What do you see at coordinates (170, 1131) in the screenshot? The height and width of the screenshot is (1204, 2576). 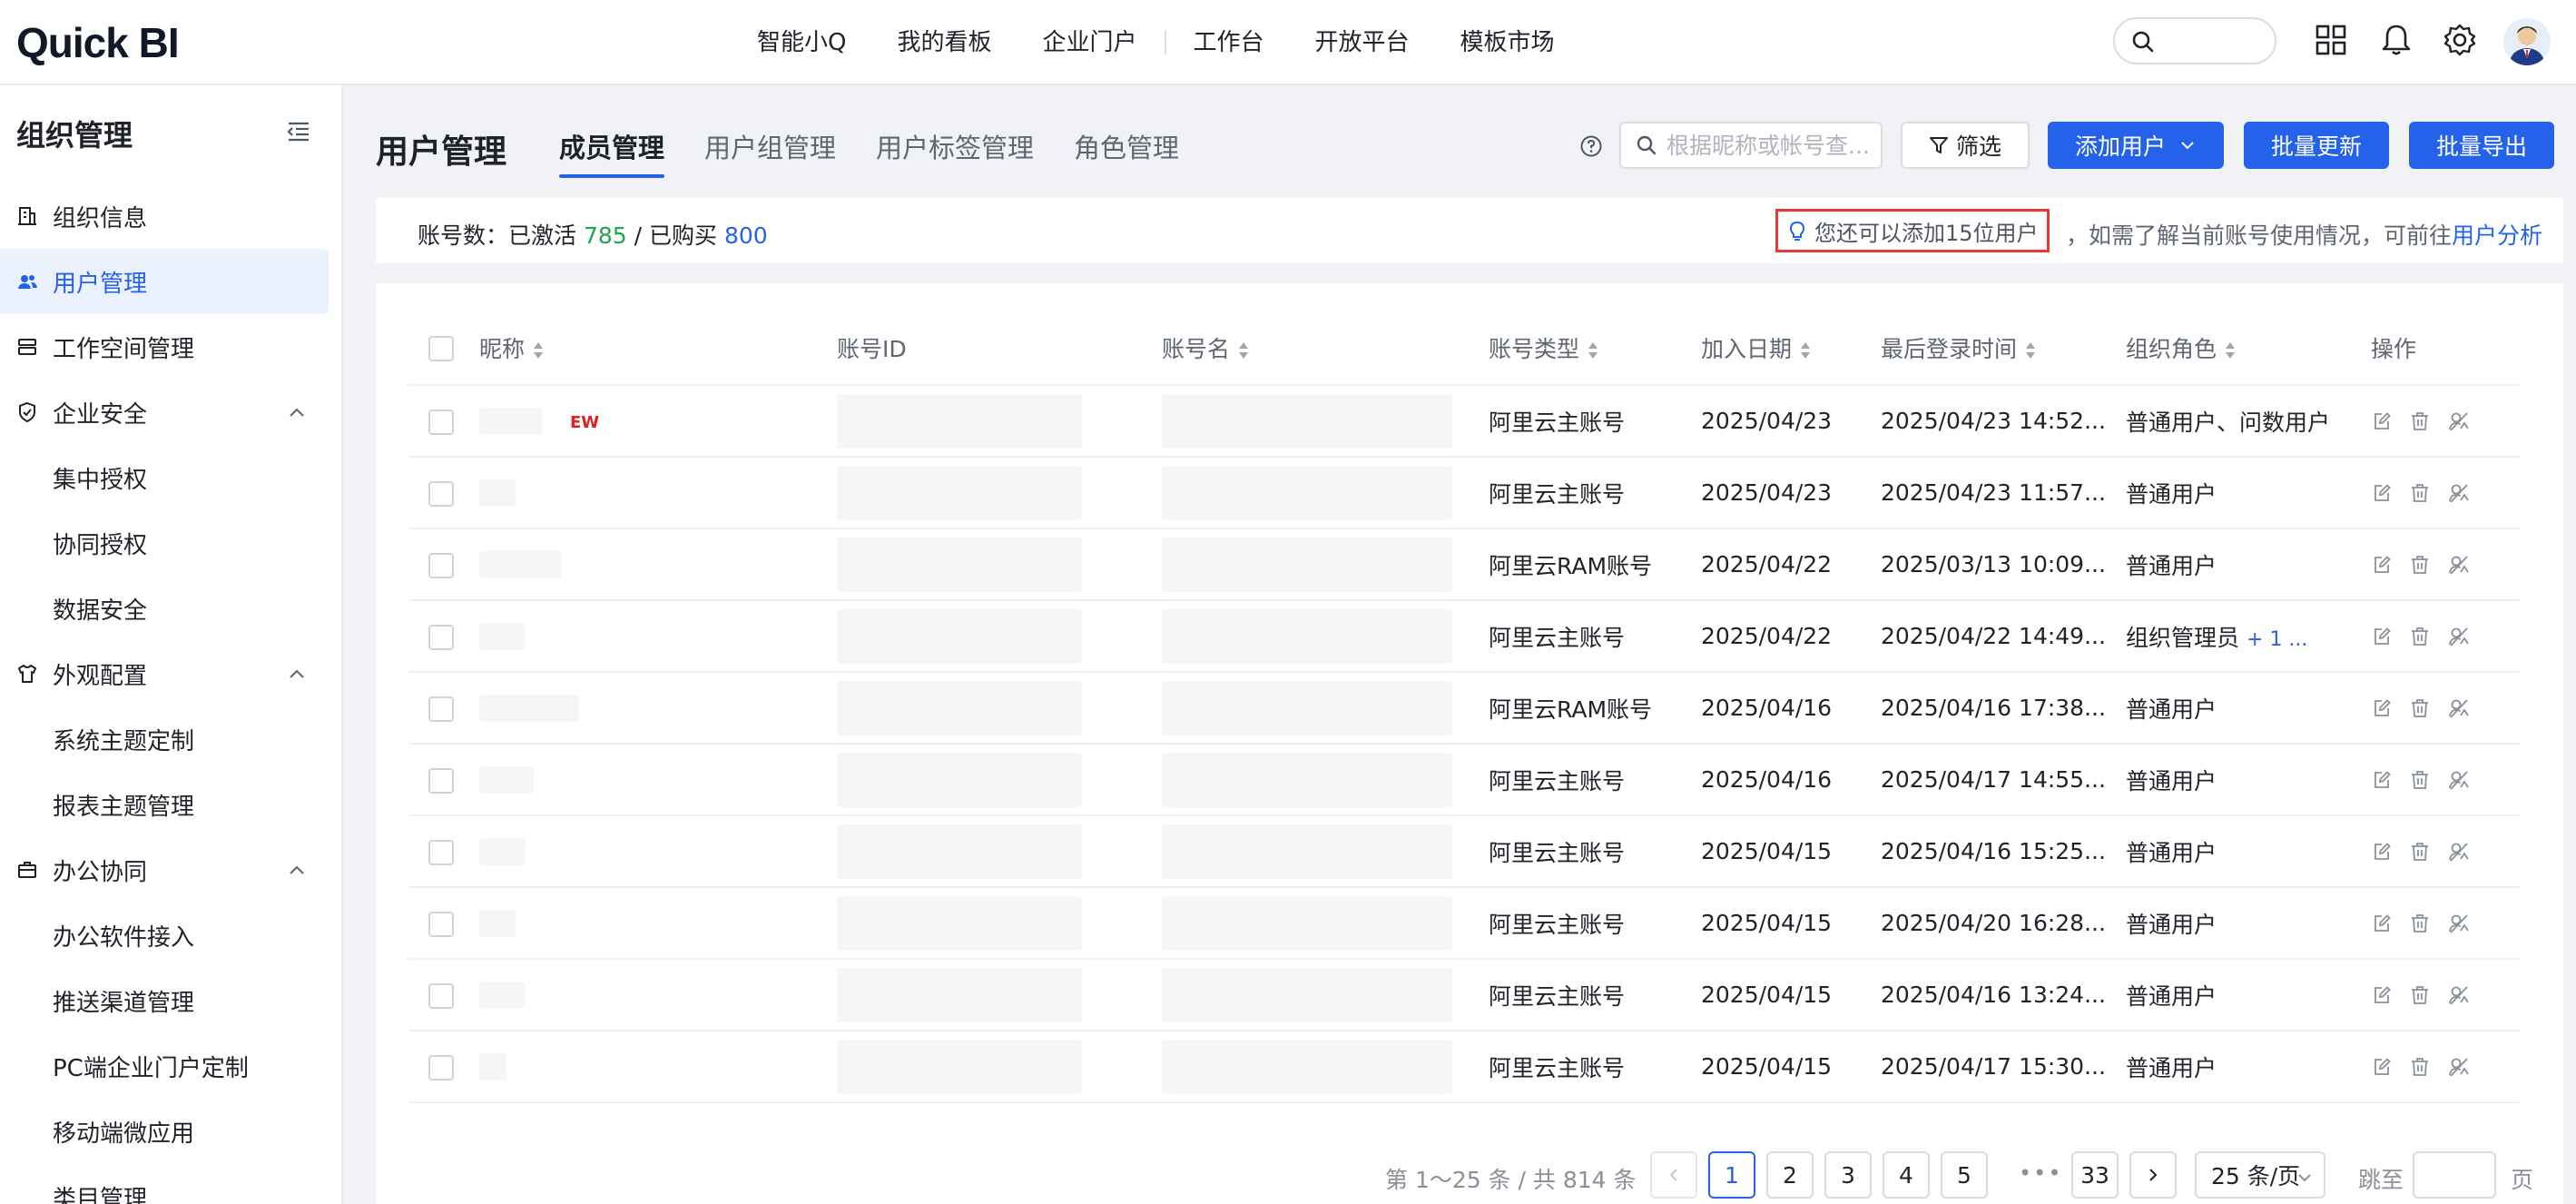 I see `sidebar-item-mobile-micro-app: 移动端微应用` at bounding box center [170, 1131].